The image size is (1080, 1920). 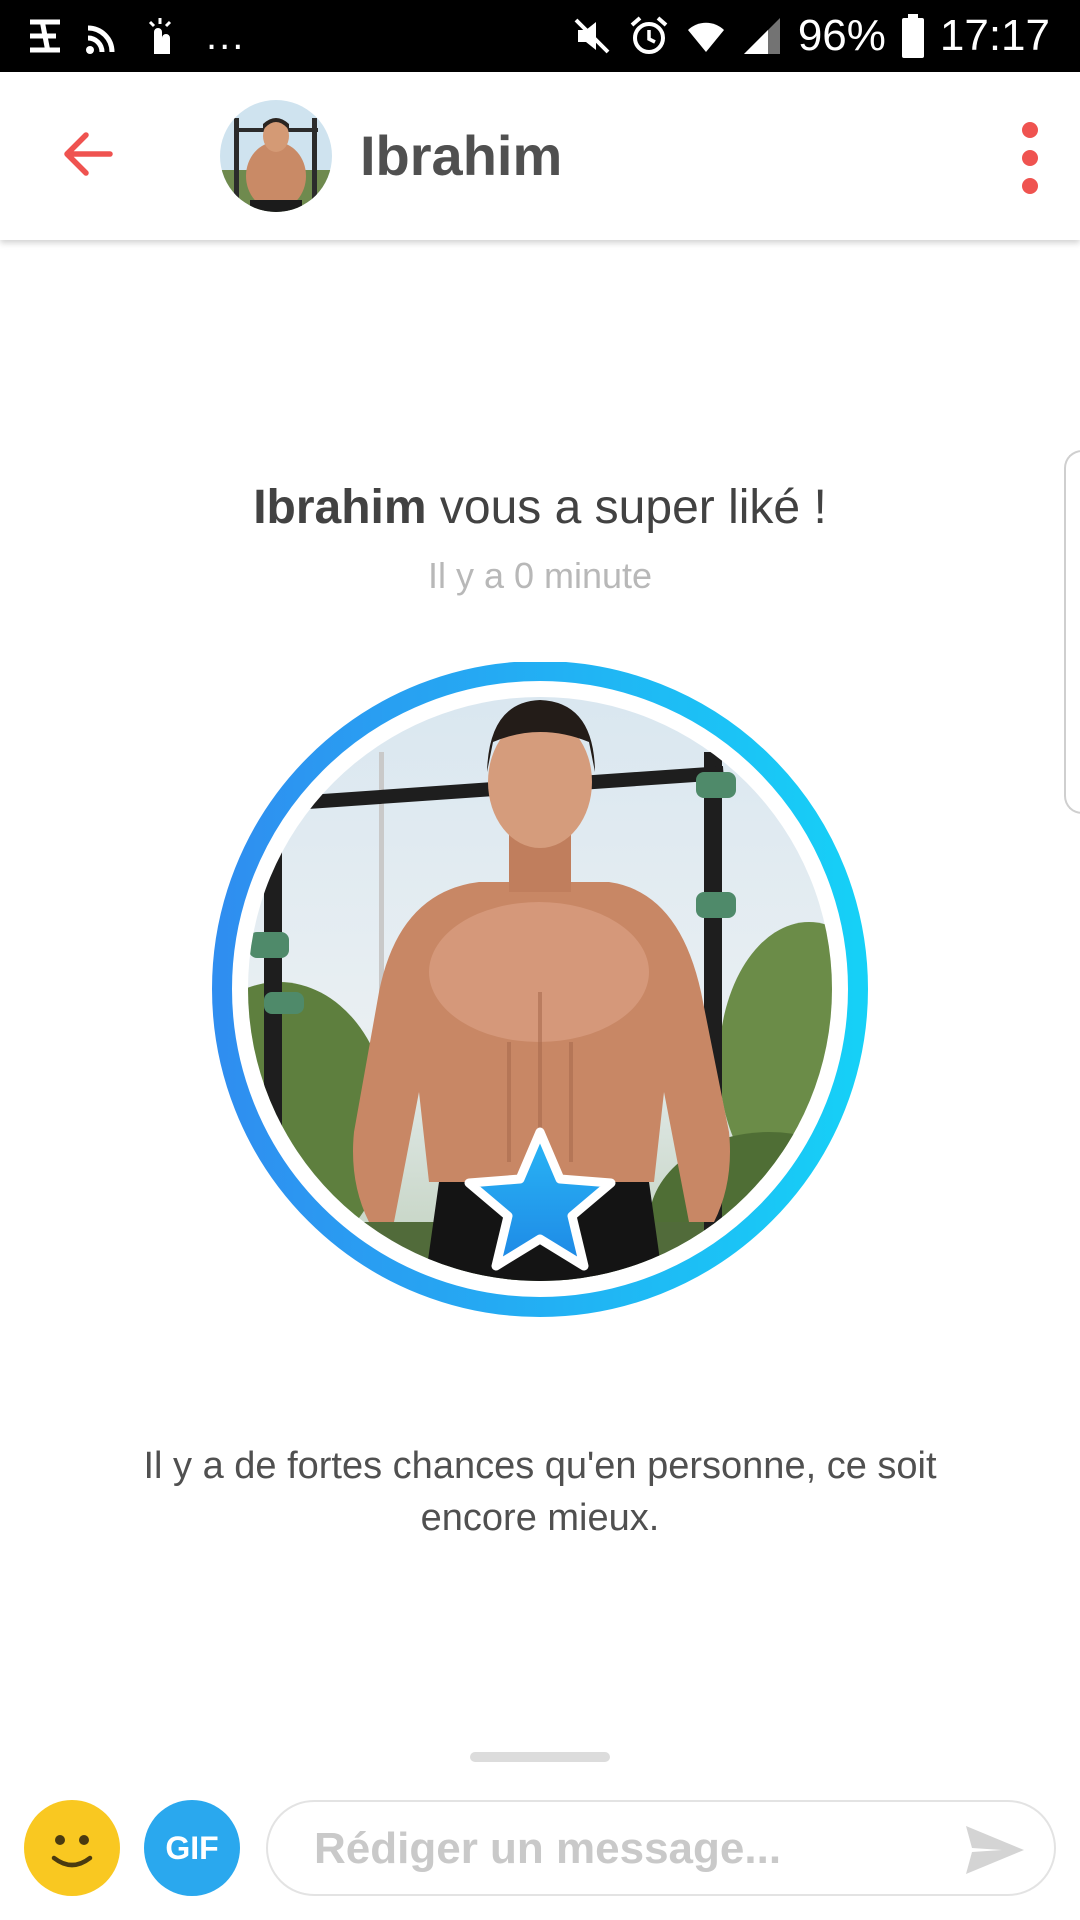 What do you see at coordinates (72, 1851) in the screenshot?
I see `smiley-icon` at bounding box center [72, 1851].